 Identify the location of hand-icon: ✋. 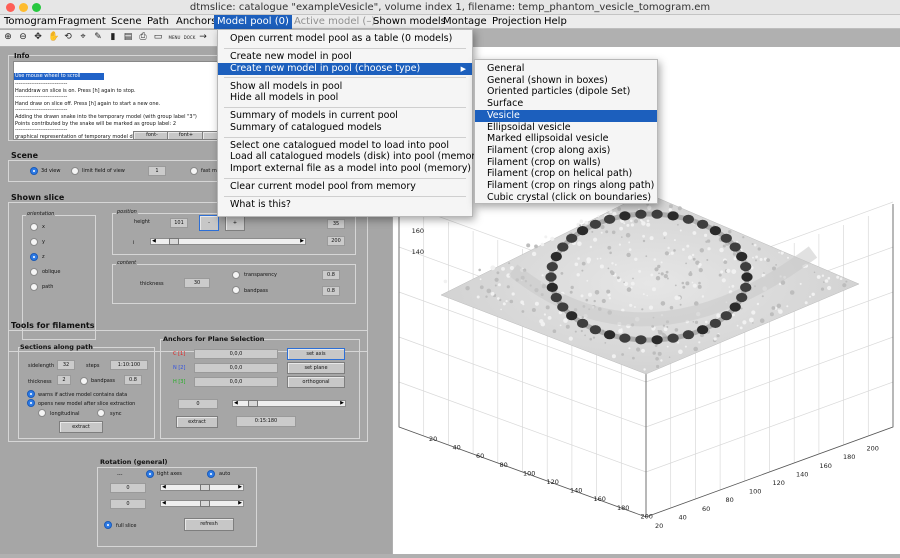
(53, 37).